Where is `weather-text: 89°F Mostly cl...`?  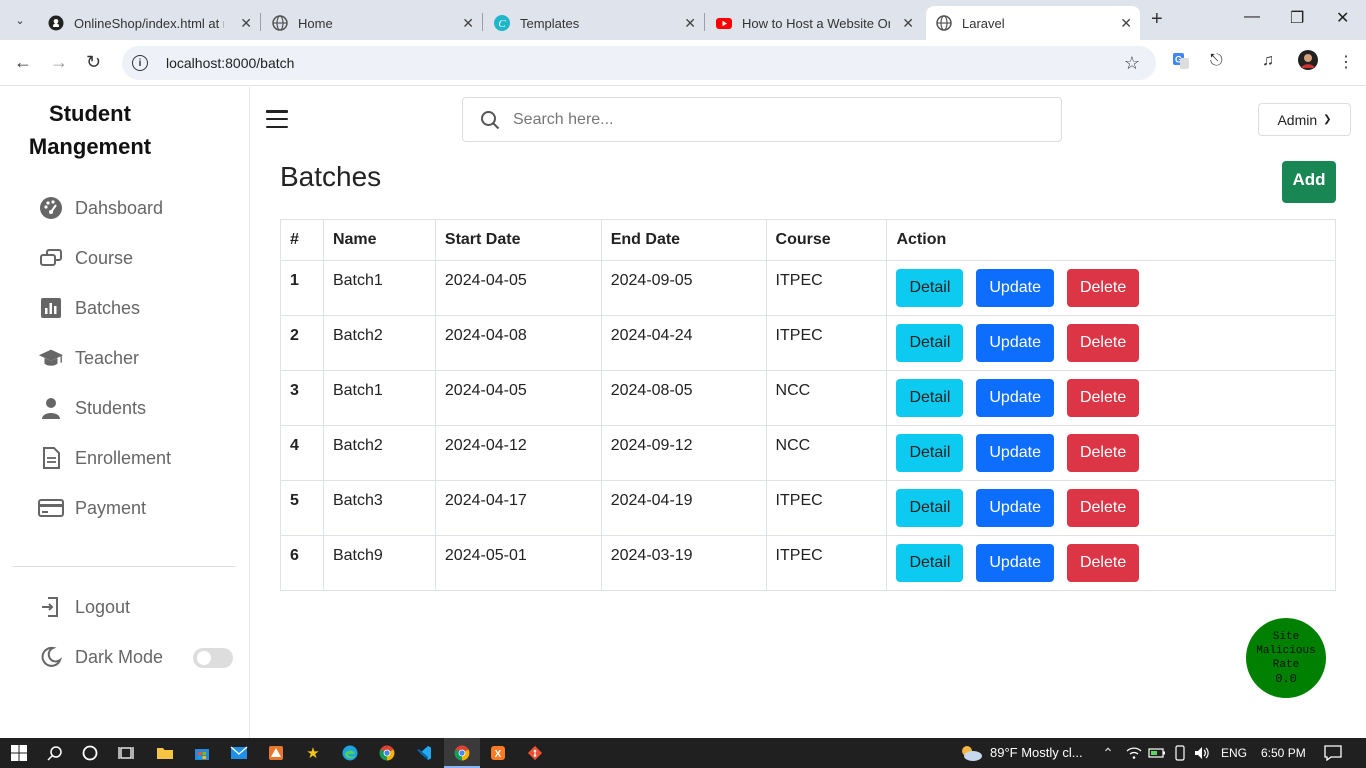
weather-text: 89°F Mostly cl... is located at coordinates (1036, 752).